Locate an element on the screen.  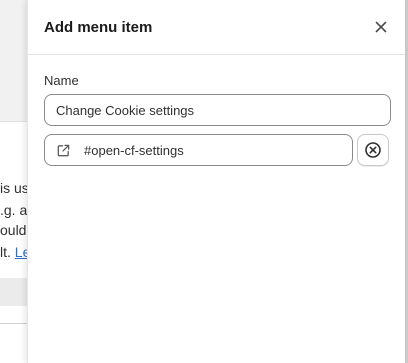
close-button is located at coordinates (381, 27).